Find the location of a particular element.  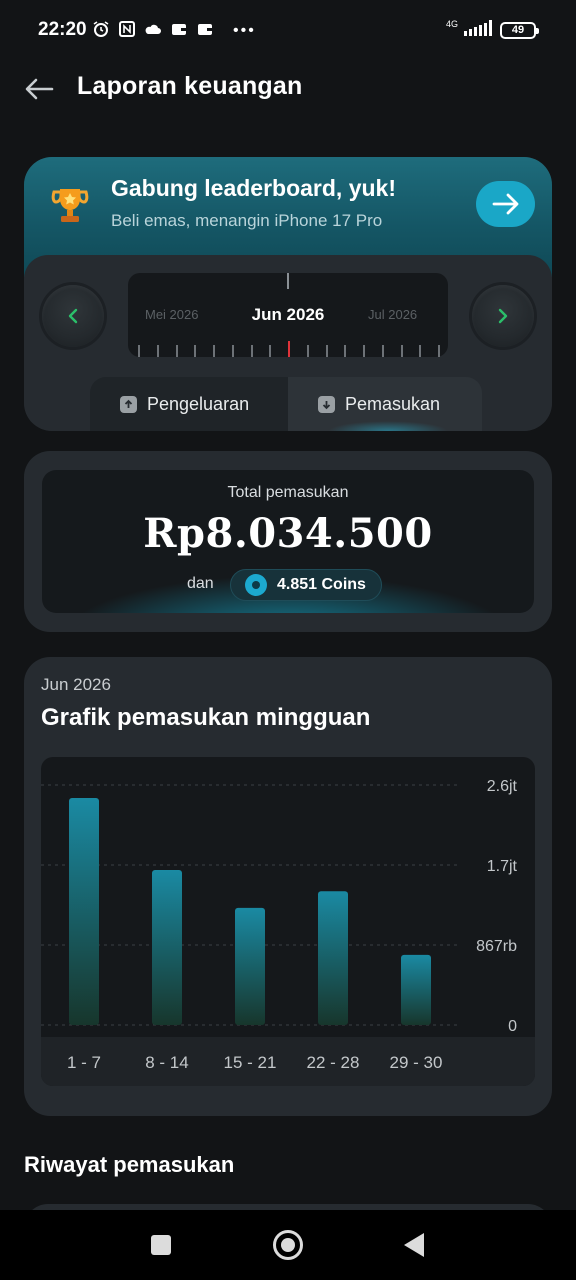

home-button is located at coordinates (288, 1245).